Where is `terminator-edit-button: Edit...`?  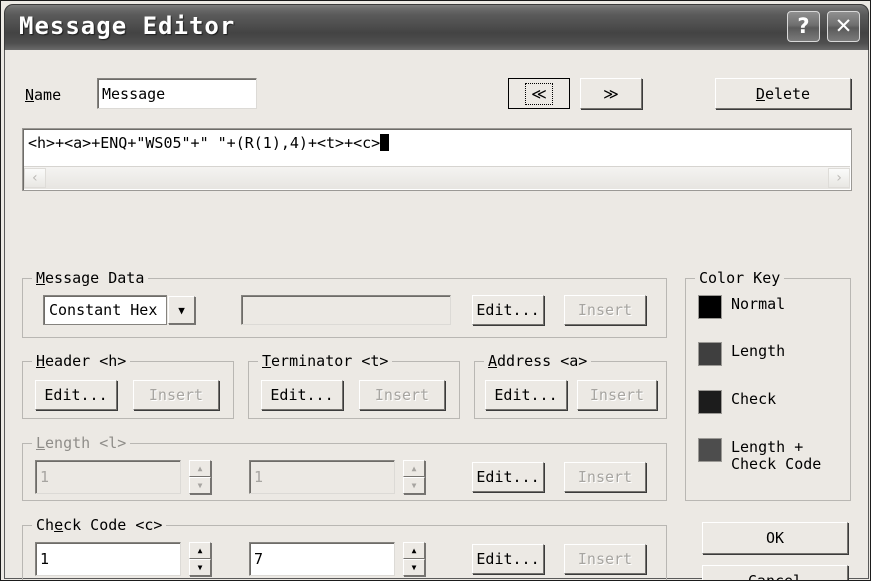 terminator-edit-button: Edit... is located at coordinates (302, 395).